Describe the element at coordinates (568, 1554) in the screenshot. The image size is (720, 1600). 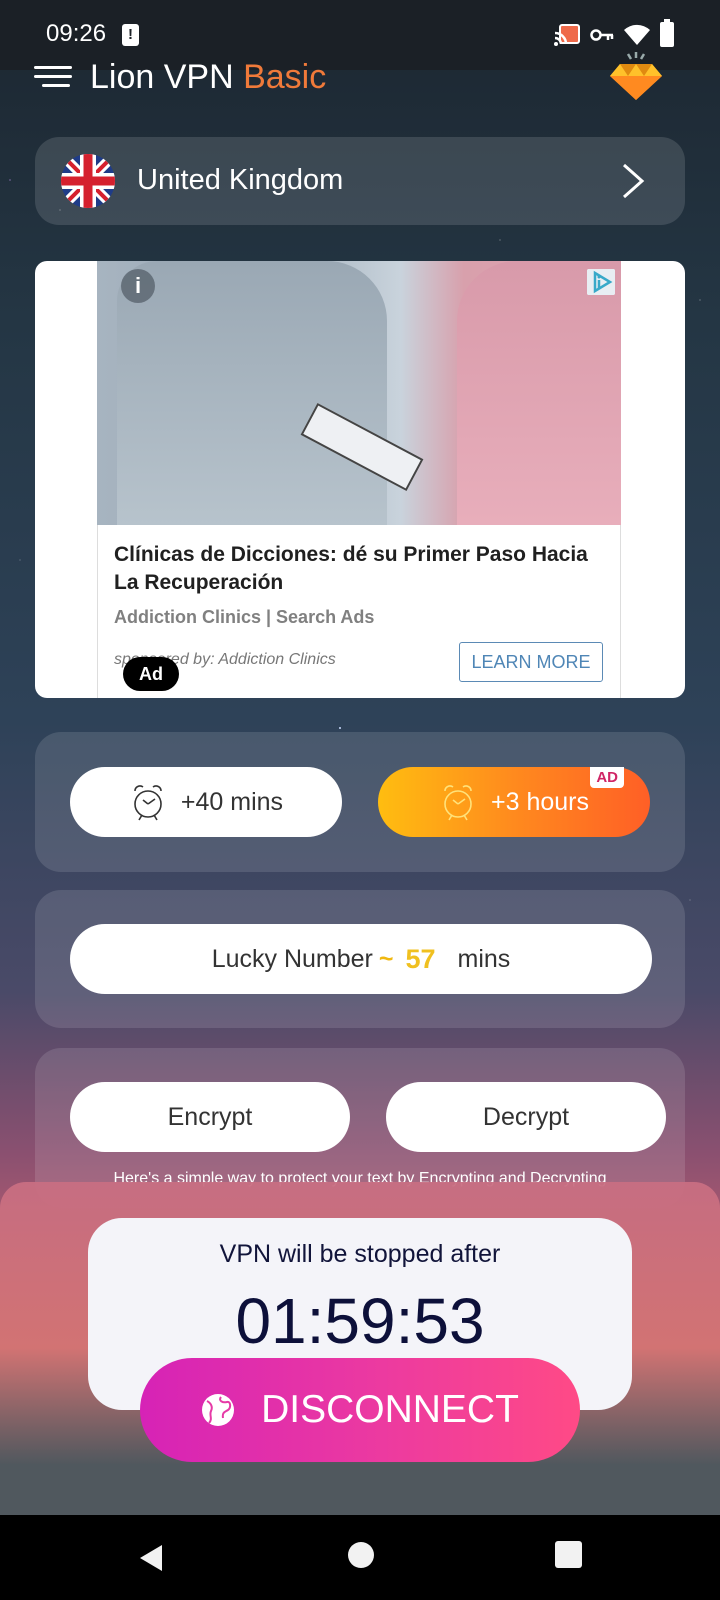
I see `recents-icon` at that location.